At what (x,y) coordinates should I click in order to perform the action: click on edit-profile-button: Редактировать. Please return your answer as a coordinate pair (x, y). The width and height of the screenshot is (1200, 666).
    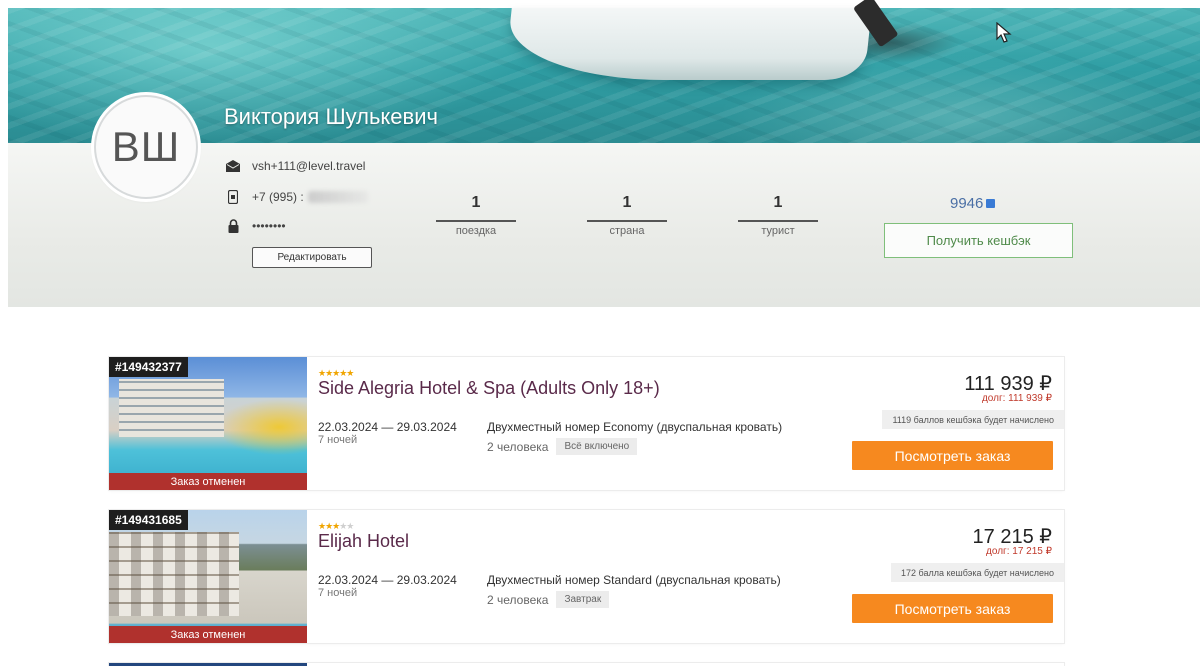
    Looking at the image, I should click on (312, 257).